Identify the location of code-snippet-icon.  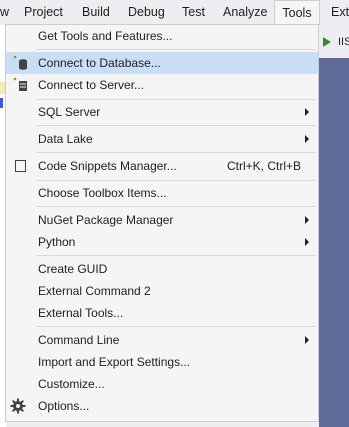
(21, 167).